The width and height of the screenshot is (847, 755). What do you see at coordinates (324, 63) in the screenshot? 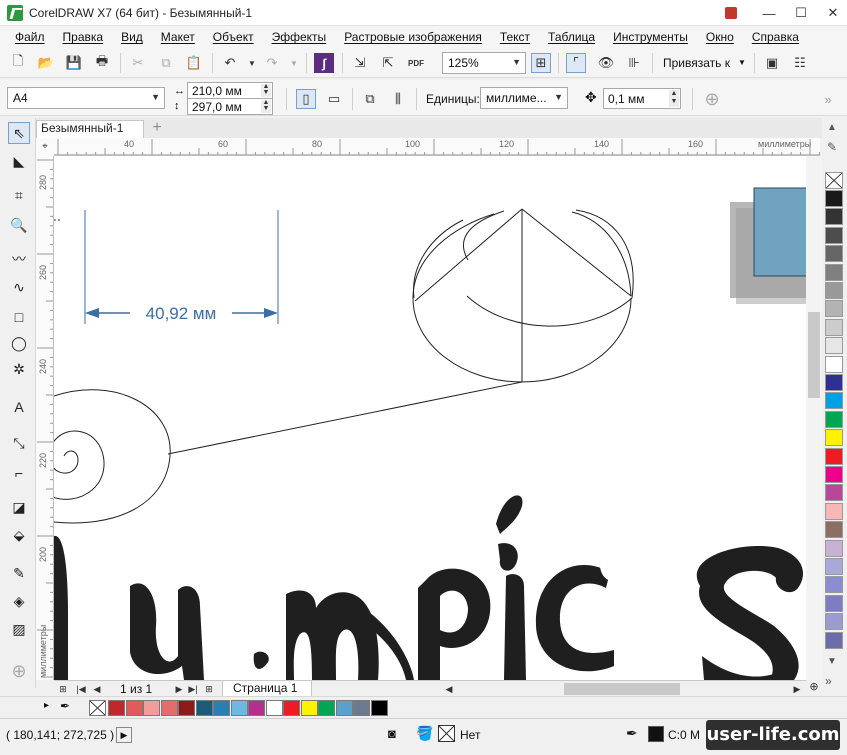
I see `search-content-icon: ʃ` at bounding box center [324, 63].